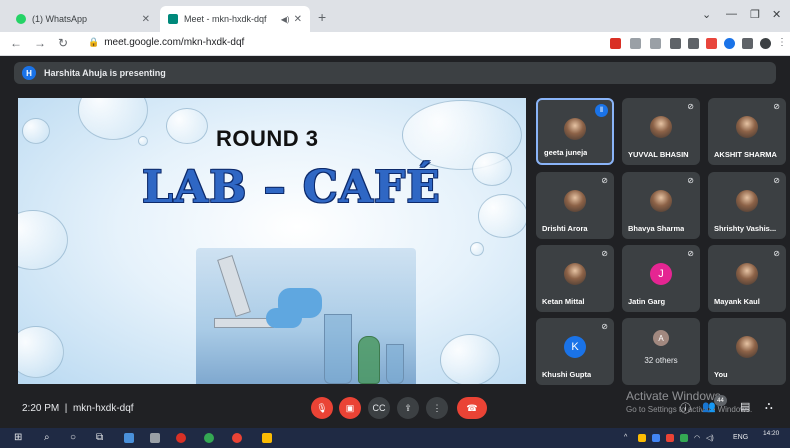 The width and height of the screenshot is (790, 448). I want to click on profile-avatar, so click(765, 43).